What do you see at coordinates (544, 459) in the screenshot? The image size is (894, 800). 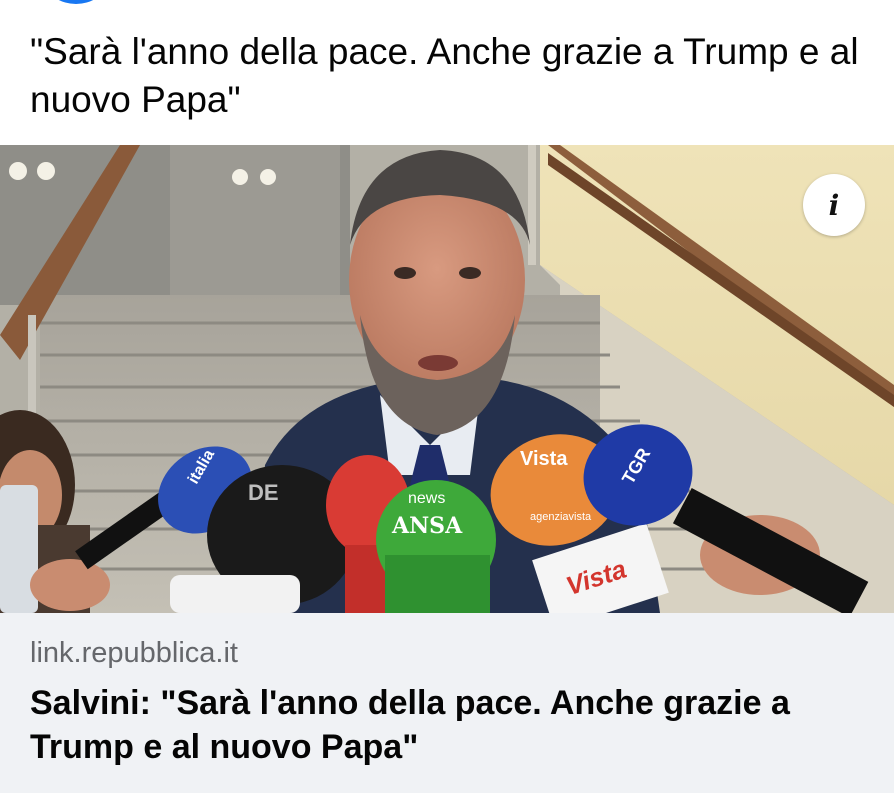 I see `mic-label-vista-top: Vista` at bounding box center [544, 459].